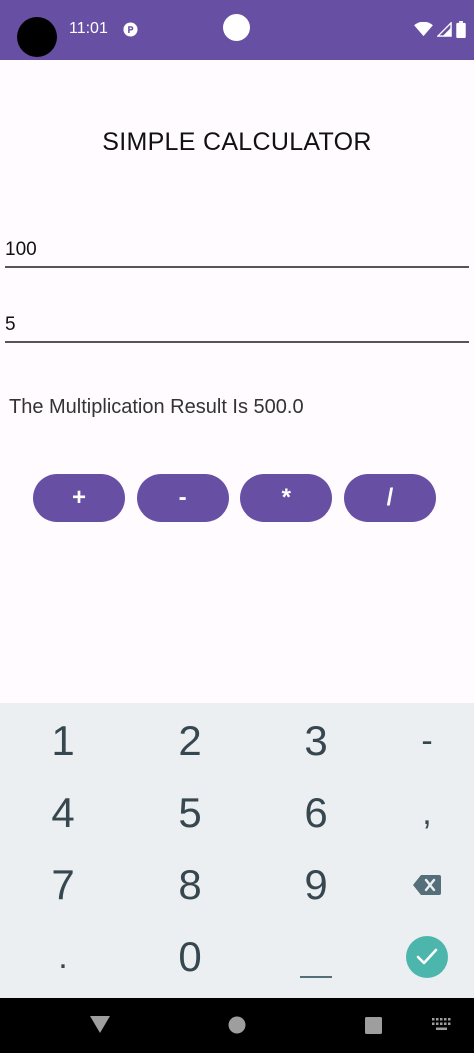  Describe the element at coordinates (79, 498) in the screenshot. I see `add-button: +` at that location.